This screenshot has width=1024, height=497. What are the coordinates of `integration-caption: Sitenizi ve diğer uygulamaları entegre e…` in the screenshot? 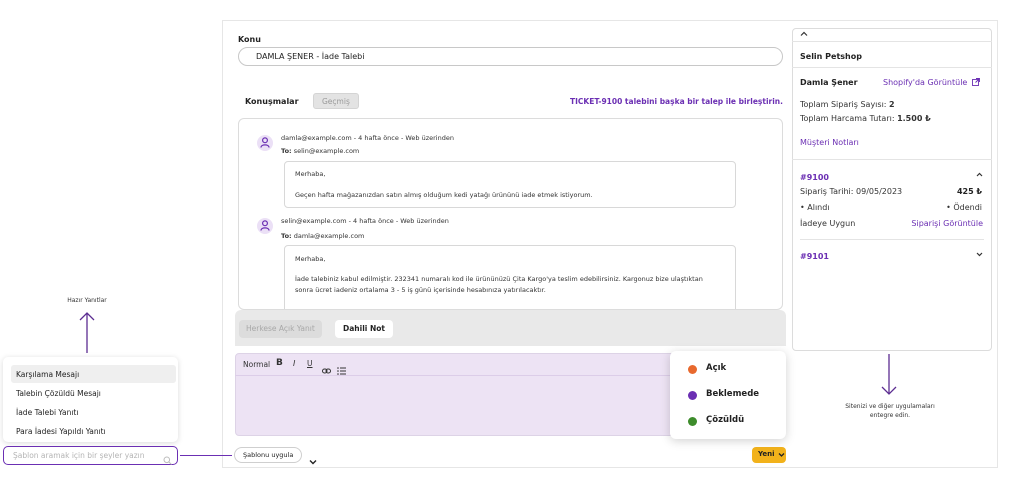 It's located at (890, 411).